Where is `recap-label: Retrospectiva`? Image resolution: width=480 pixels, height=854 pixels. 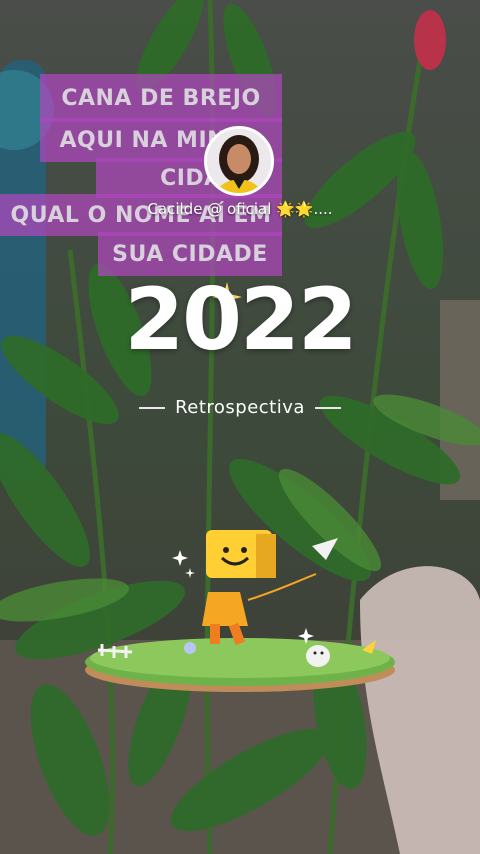 recap-label: Retrospectiva is located at coordinates (240, 407).